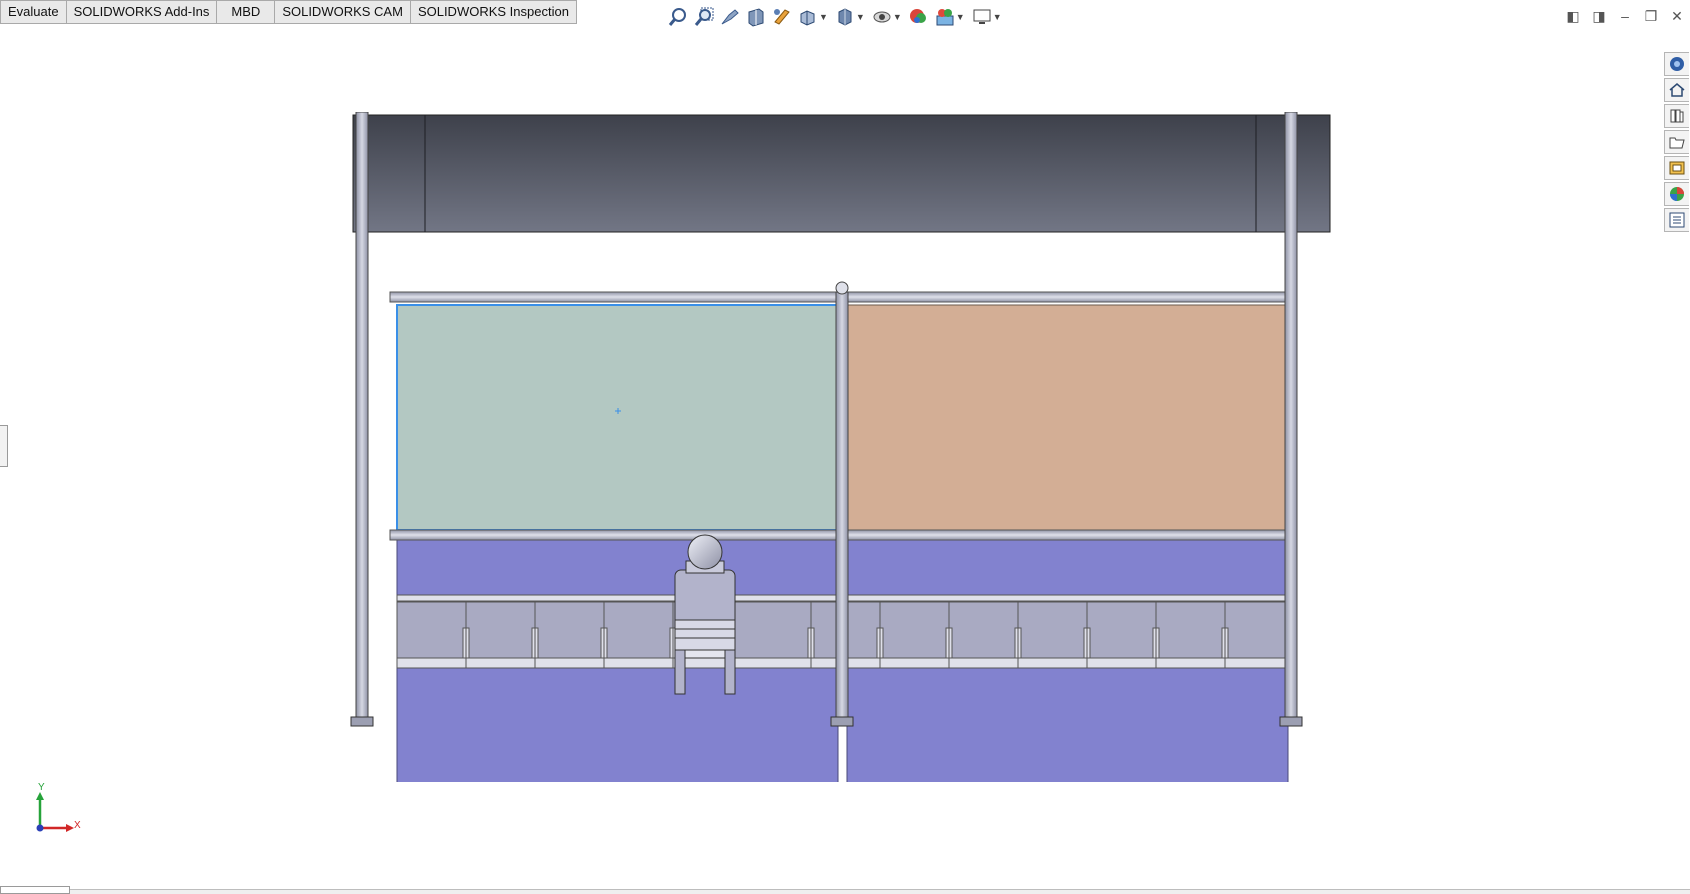  What do you see at coordinates (33, 12) in the screenshot?
I see `tab-evaluate: Evaluate` at bounding box center [33, 12].